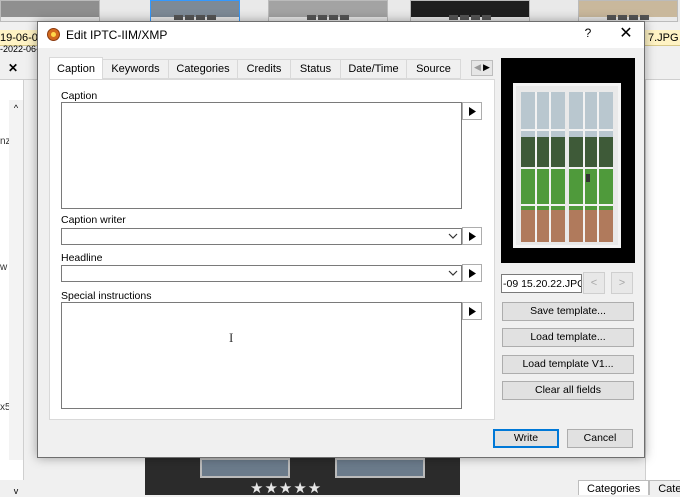 The width and height of the screenshot is (680, 497). I want to click on special-instructions-label: Special instructions, so click(106, 296).